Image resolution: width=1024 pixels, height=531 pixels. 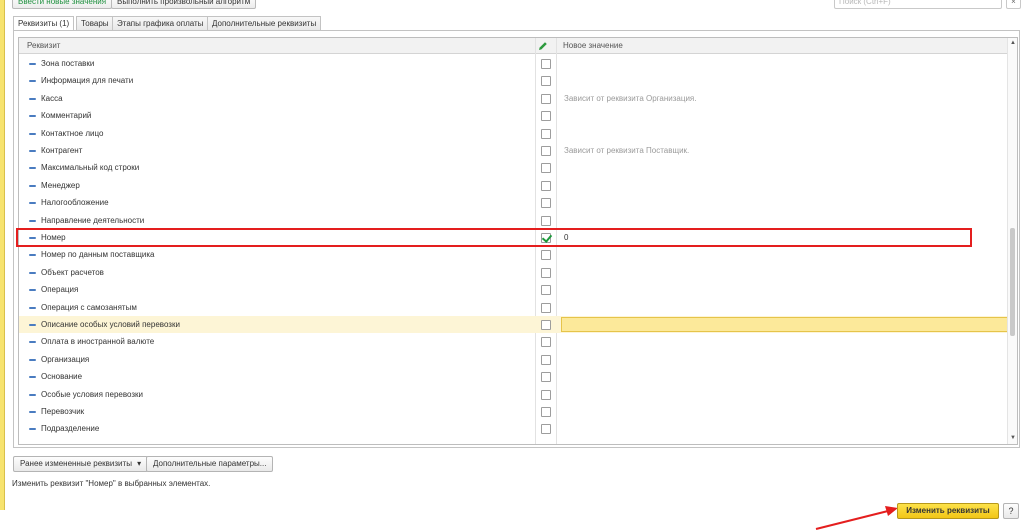 I want to click on attribute-name: Информация для печати, so click(x=87, y=81).